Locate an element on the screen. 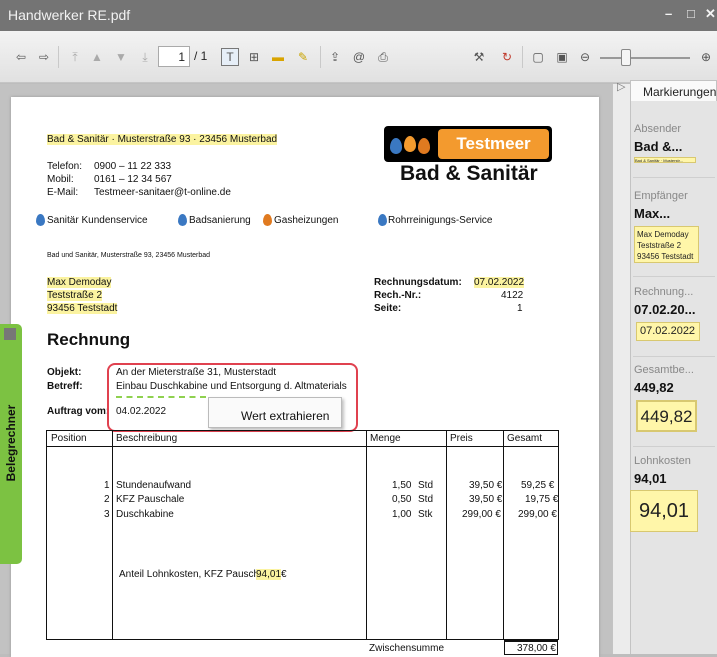 The width and height of the screenshot is (717, 657). mobile-label: Mobil: is located at coordinates (60, 179).